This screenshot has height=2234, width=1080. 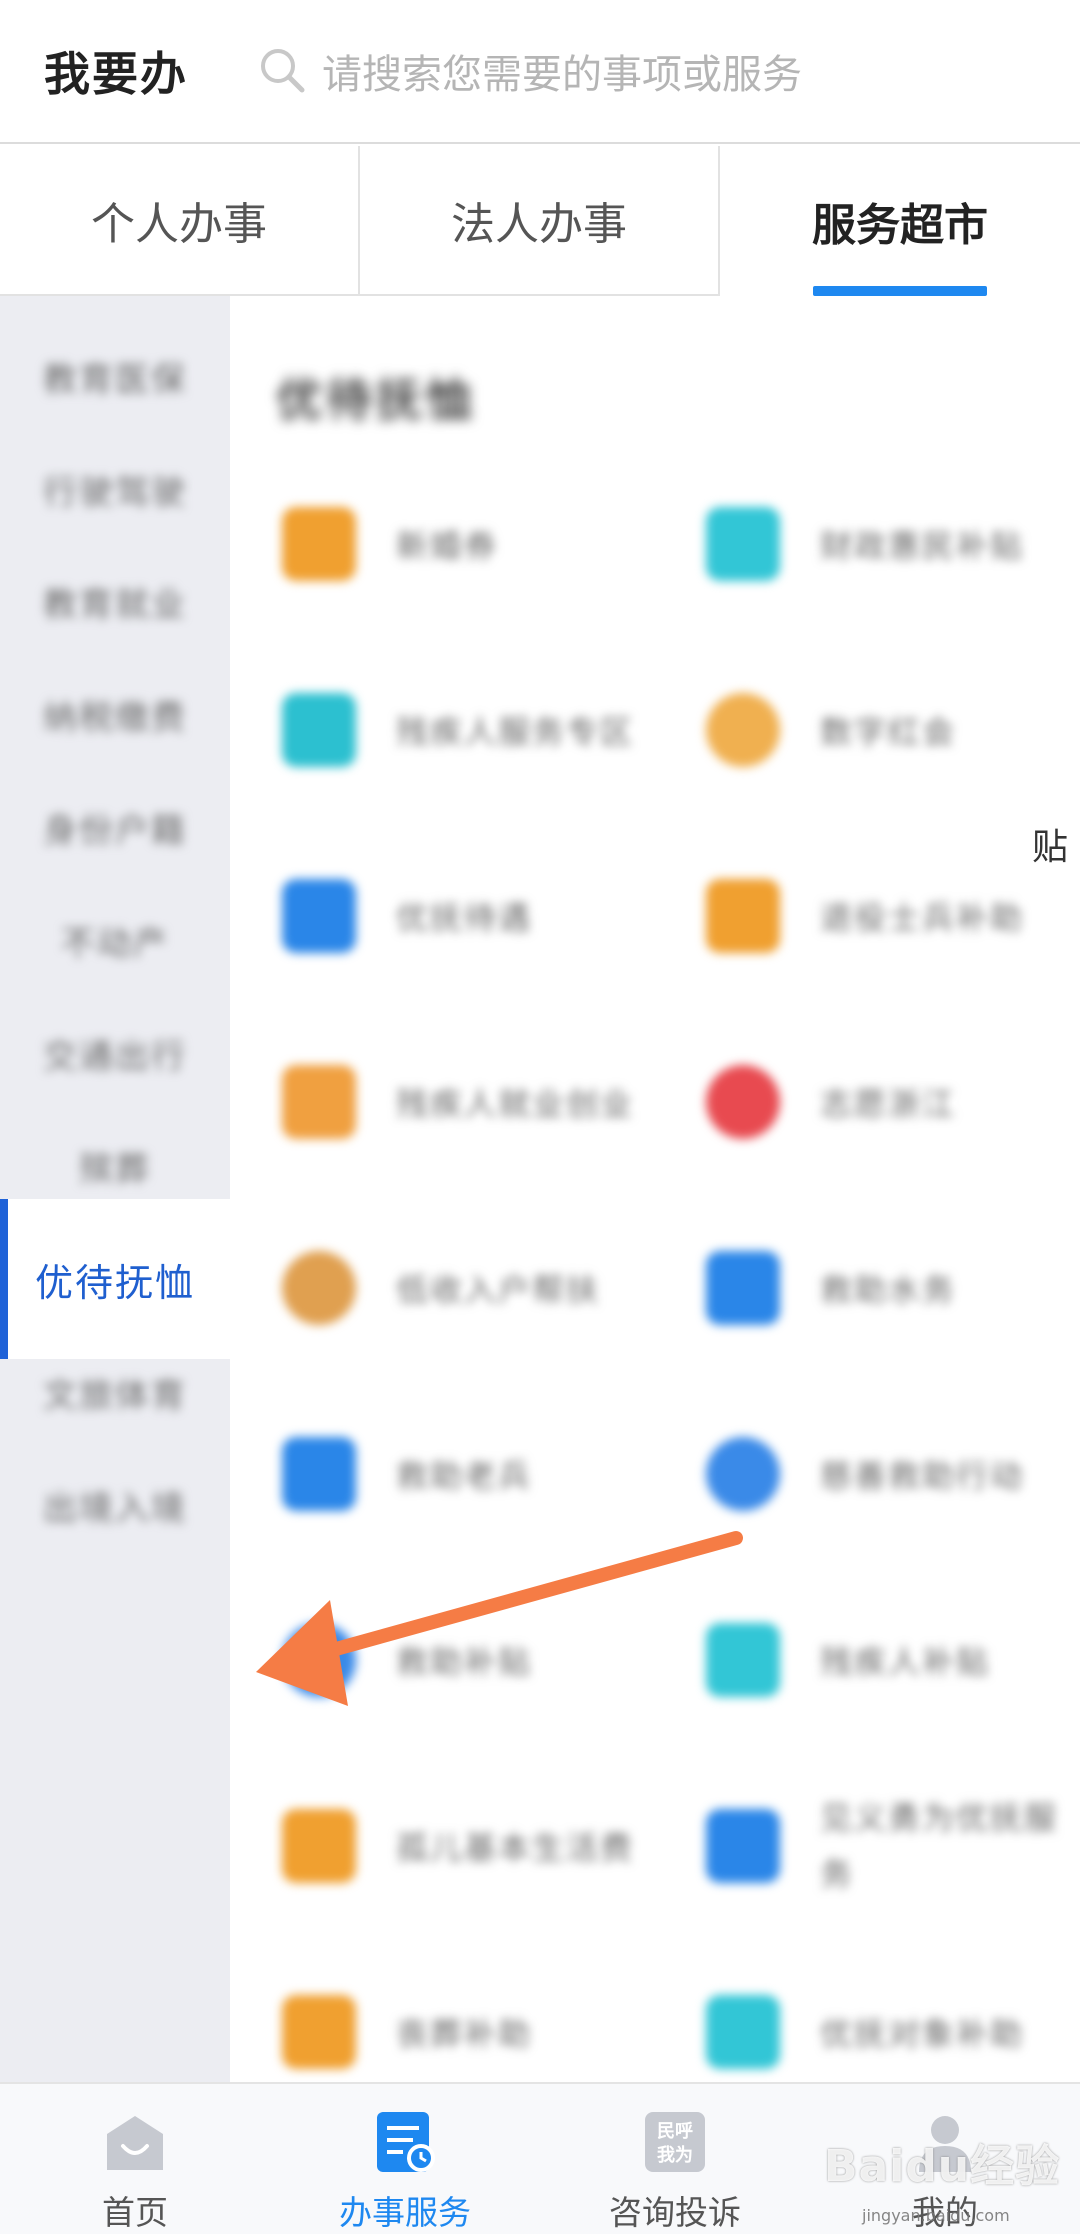 I want to click on service-item: 救助老兵, so click(x=492, y=1474).